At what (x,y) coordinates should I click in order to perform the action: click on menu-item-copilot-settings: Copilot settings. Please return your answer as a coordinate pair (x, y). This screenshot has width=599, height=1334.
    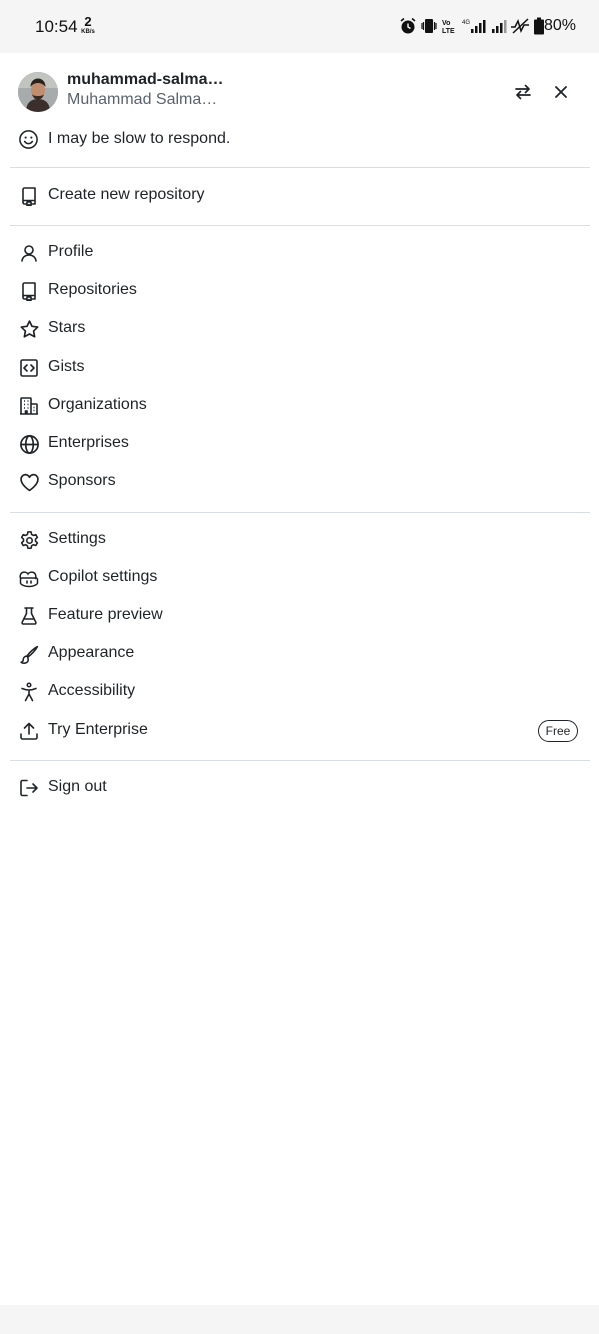
    Looking at the image, I should click on (299, 577).